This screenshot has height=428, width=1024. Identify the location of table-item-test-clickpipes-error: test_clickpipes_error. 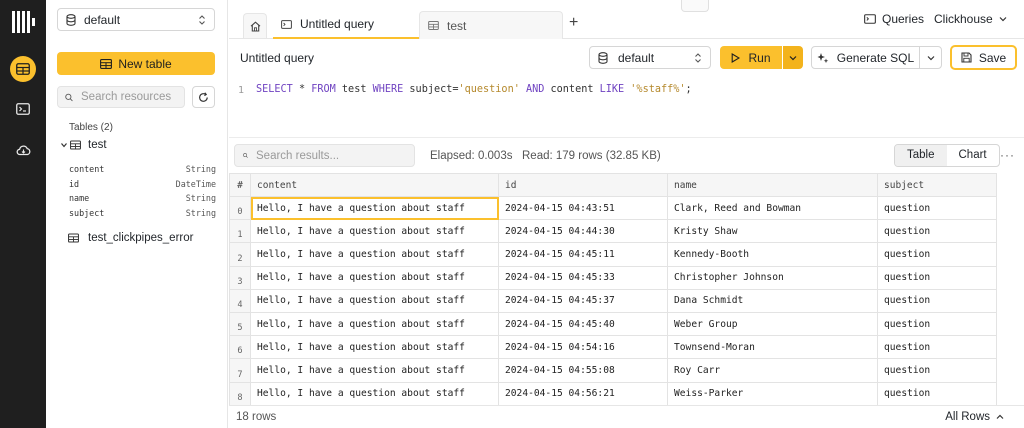
(130, 238).